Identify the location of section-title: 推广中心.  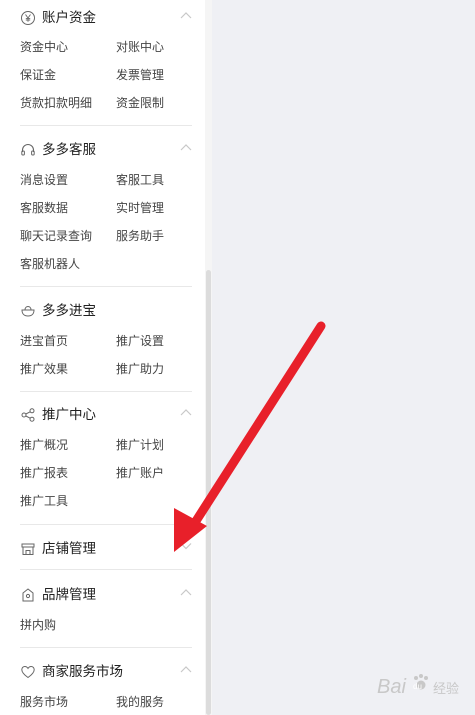
(69, 415).